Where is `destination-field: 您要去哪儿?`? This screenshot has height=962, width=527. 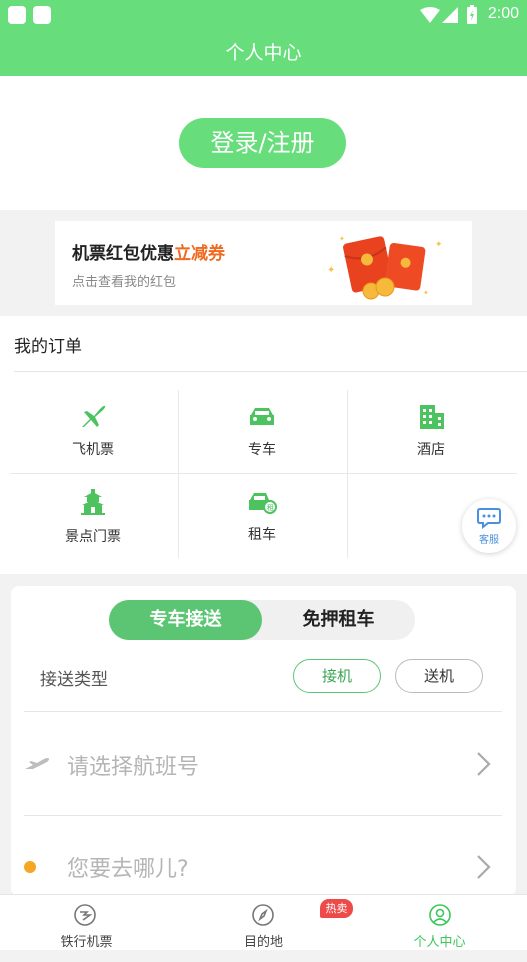 destination-field: 您要去哪儿? is located at coordinates (128, 867).